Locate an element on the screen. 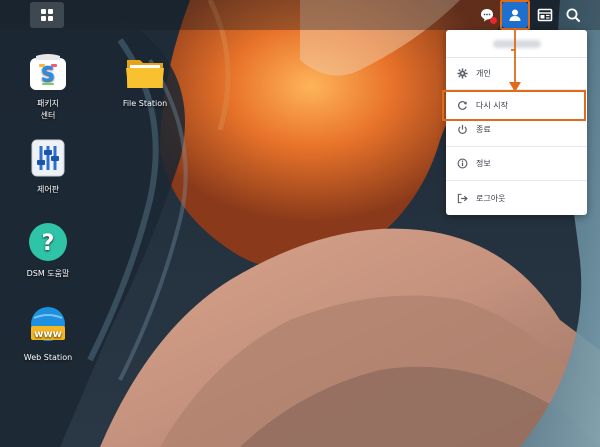 The image size is (600, 447). power-icon is located at coordinates (462, 129).